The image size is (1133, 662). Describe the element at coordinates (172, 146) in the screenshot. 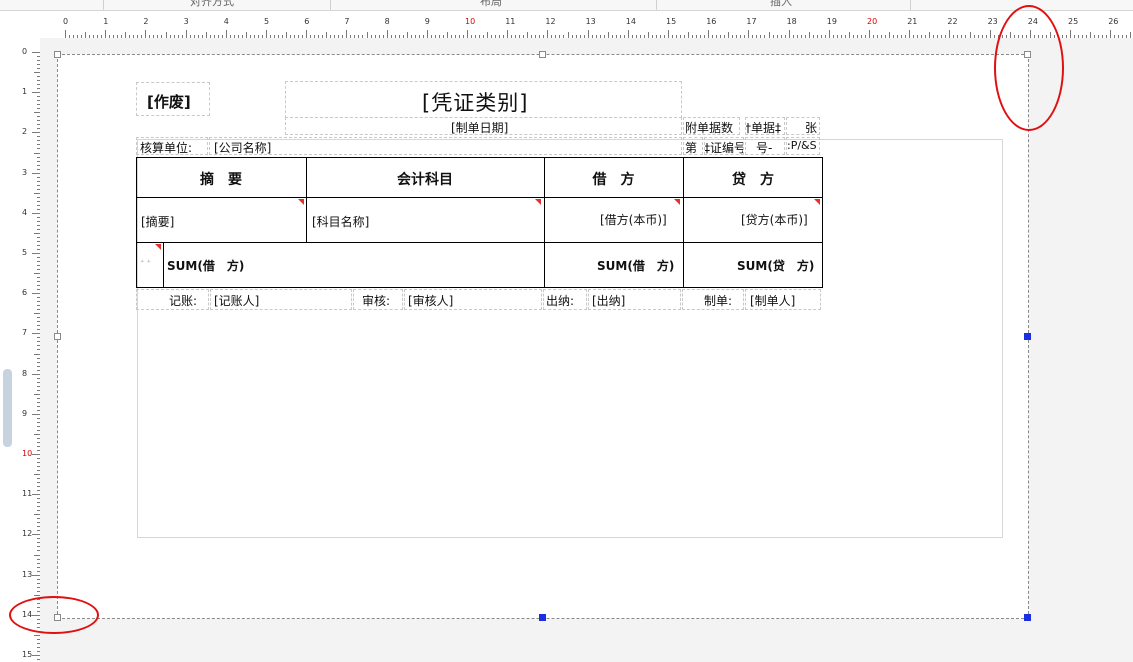

I see `company-label-cell: 核算单位:` at that location.